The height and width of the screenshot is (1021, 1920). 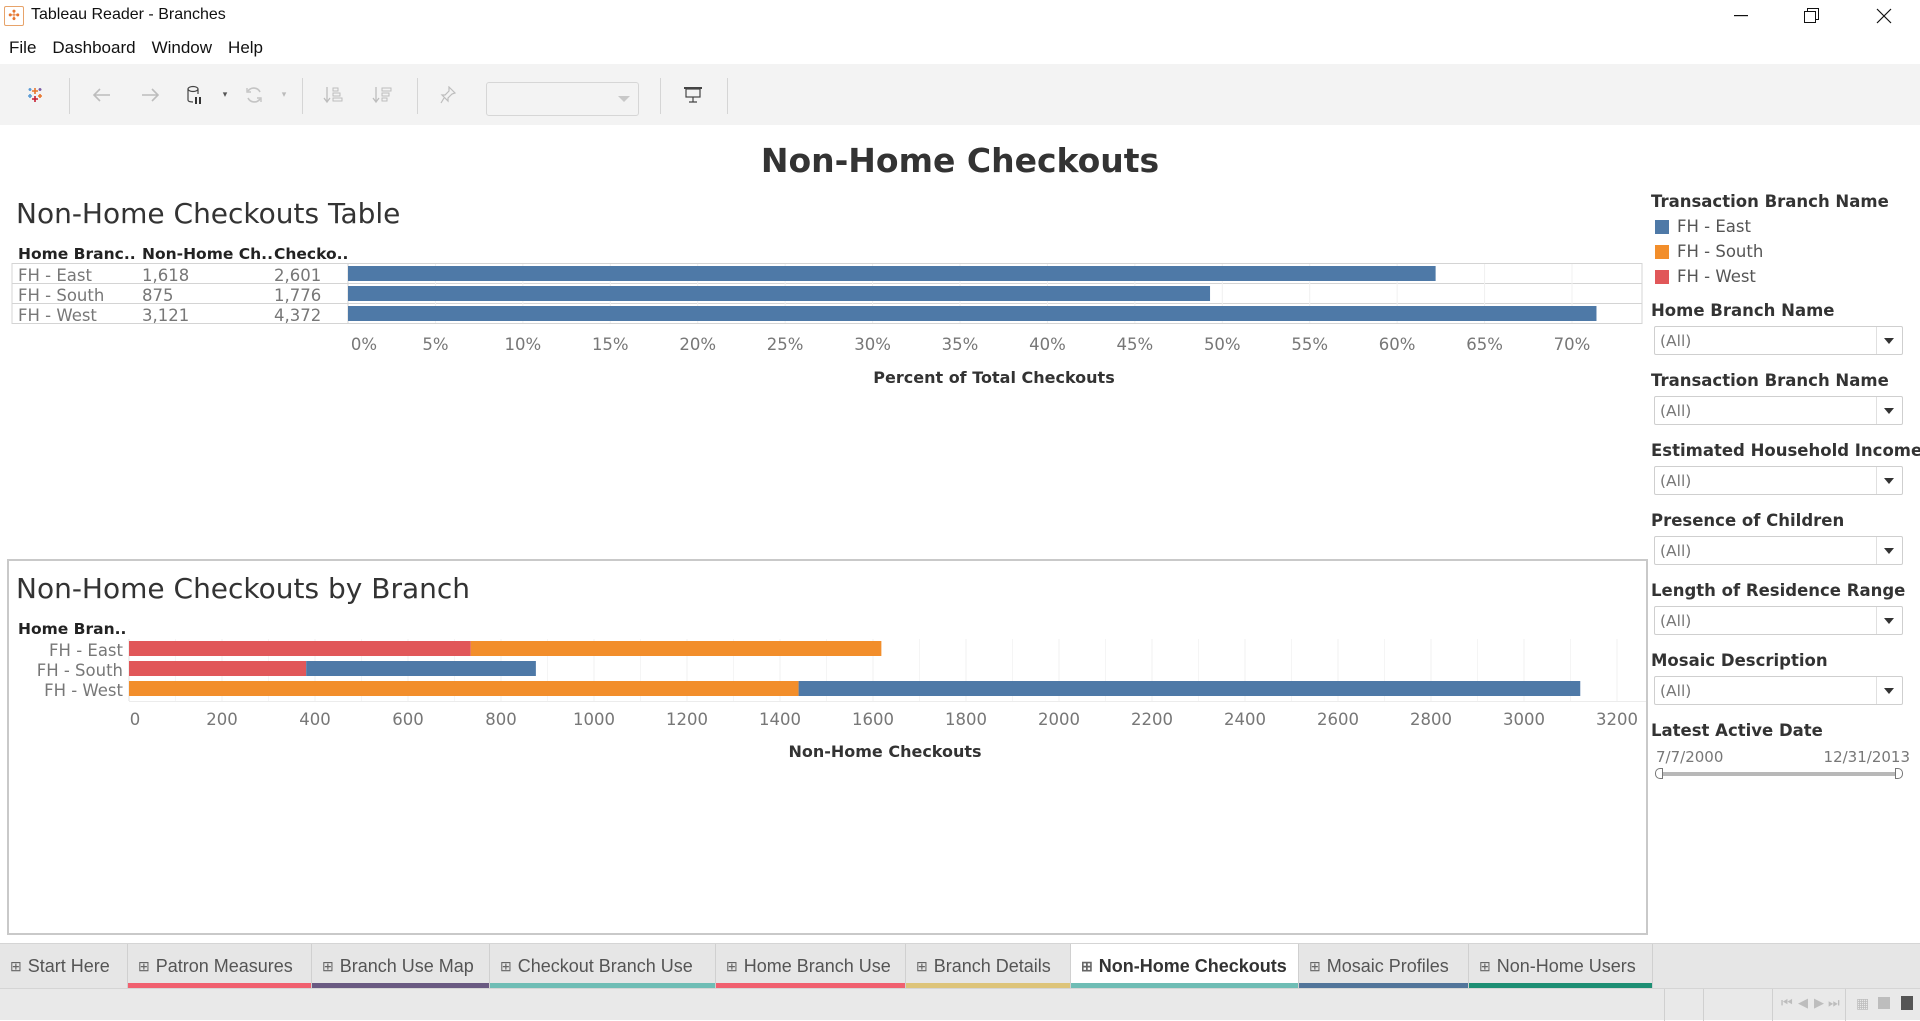 I want to click on filter-mosaic-description-dropdown: (All), so click(x=1778, y=690).